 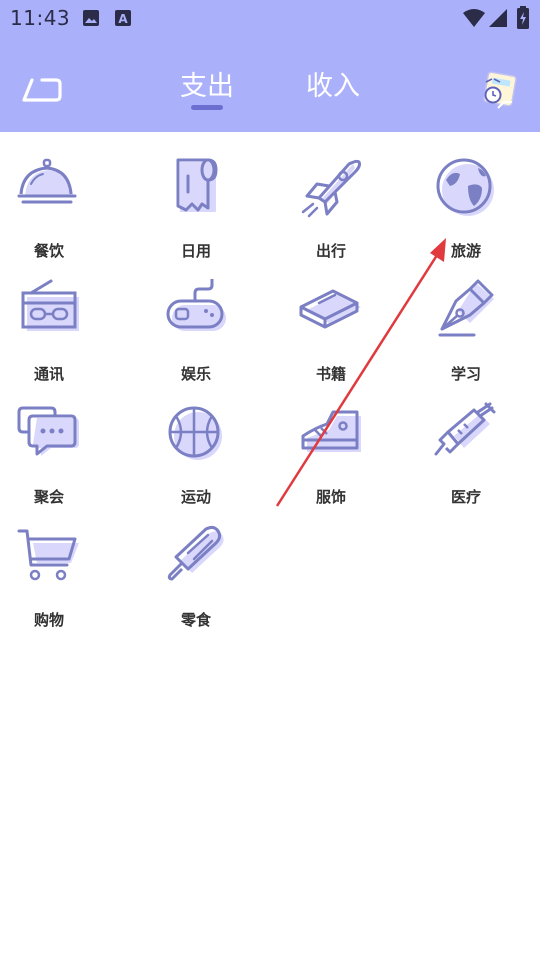 I want to click on category-label: 旅游, so click(x=465, y=251).